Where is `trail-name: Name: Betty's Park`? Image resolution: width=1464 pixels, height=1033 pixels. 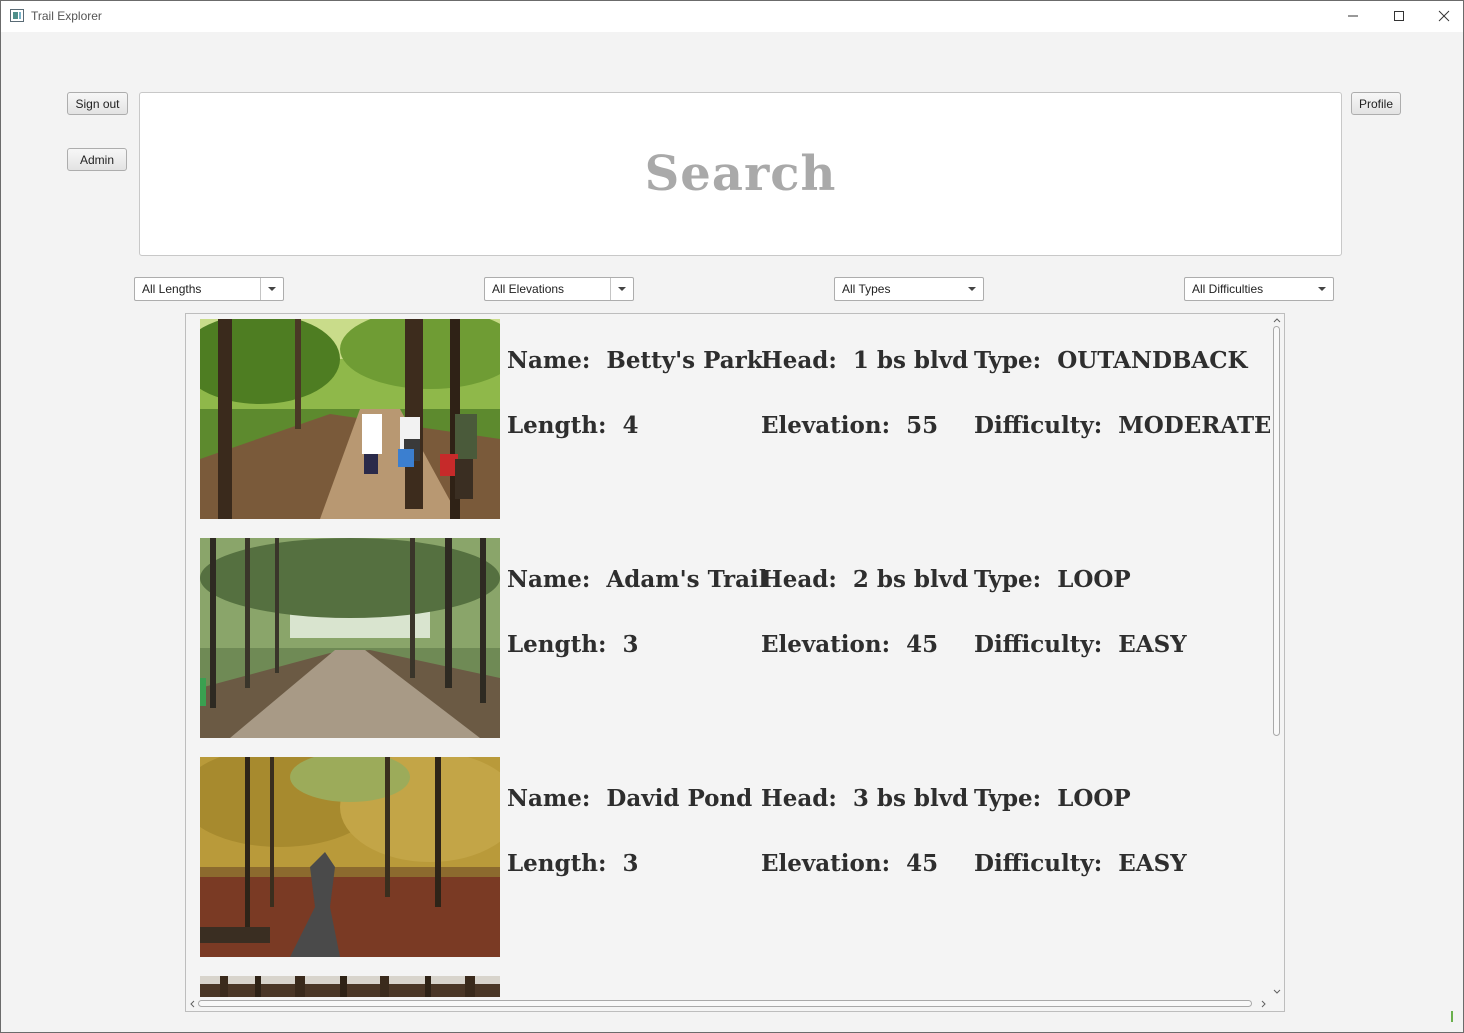
trail-name: Name: Betty's Park is located at coordinates (635, 360).